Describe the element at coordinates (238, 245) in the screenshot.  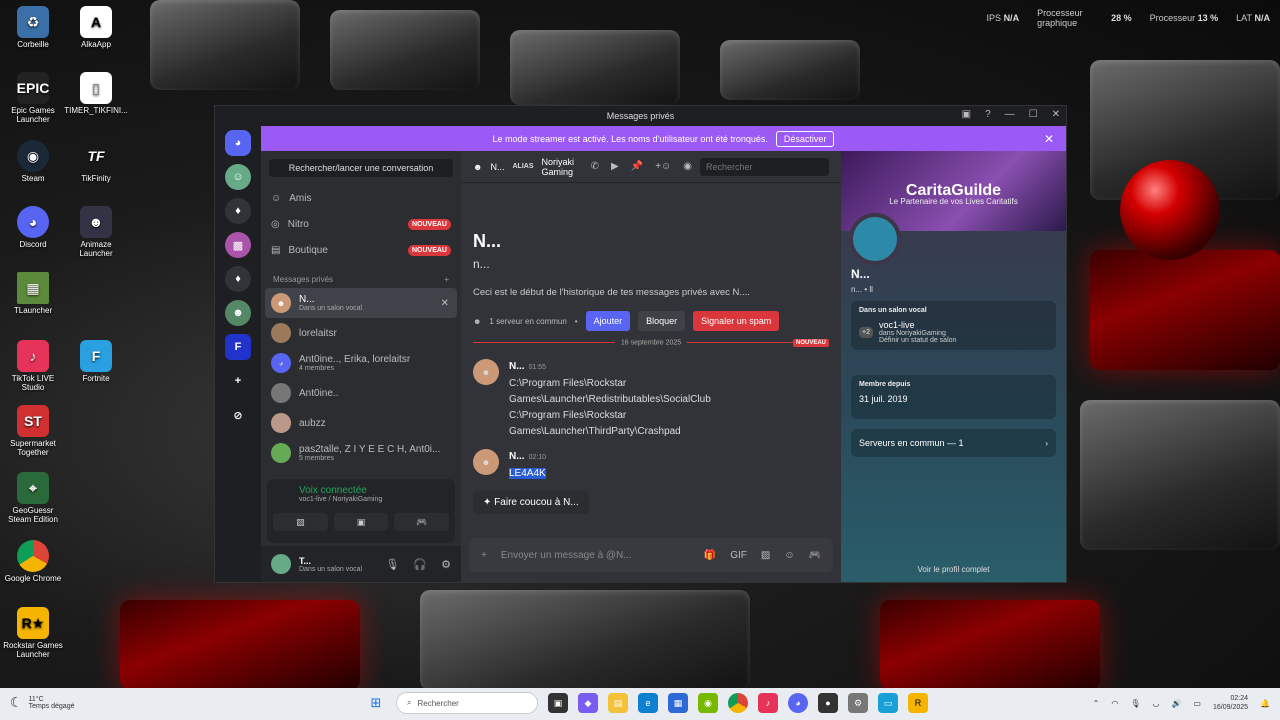
I see `server-icon: ▩` at that location.